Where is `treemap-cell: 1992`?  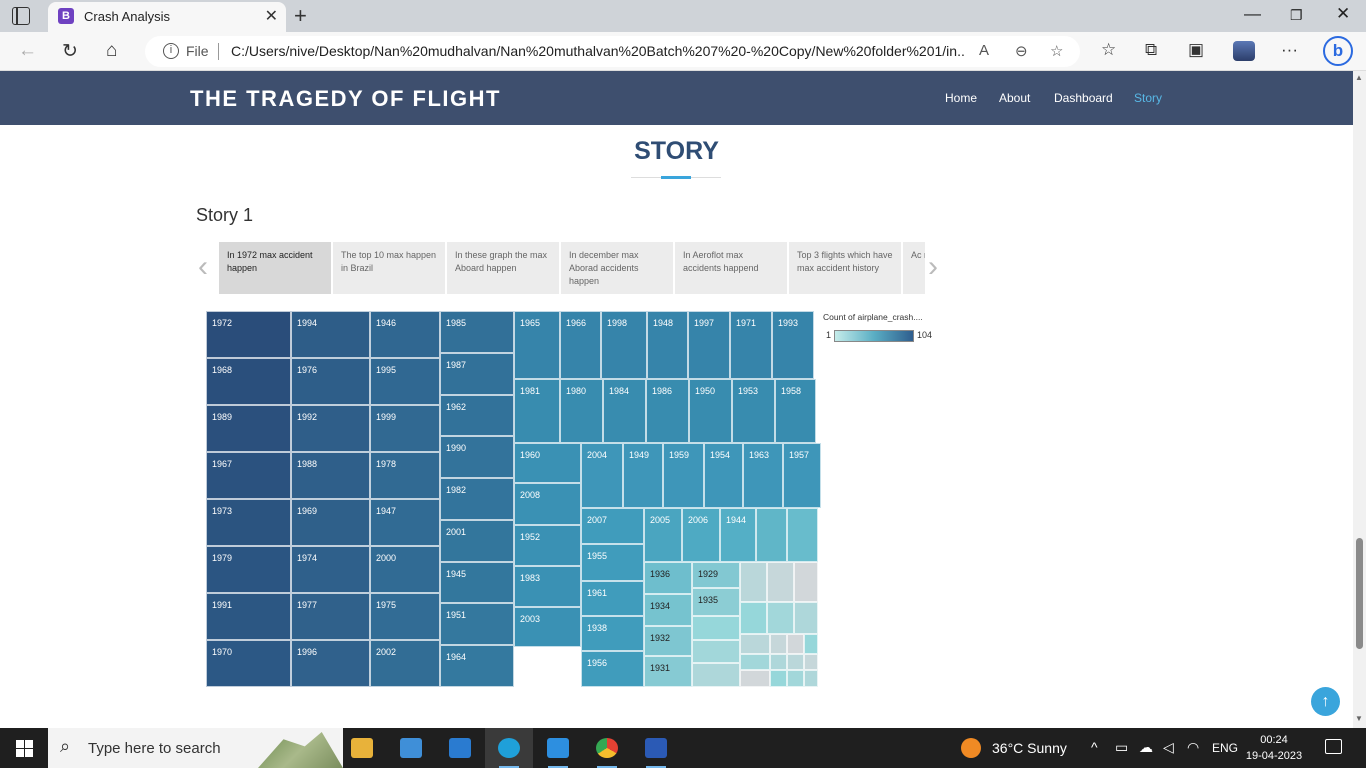 treemap-cell: 1992 is located at coordinates (330, 428).